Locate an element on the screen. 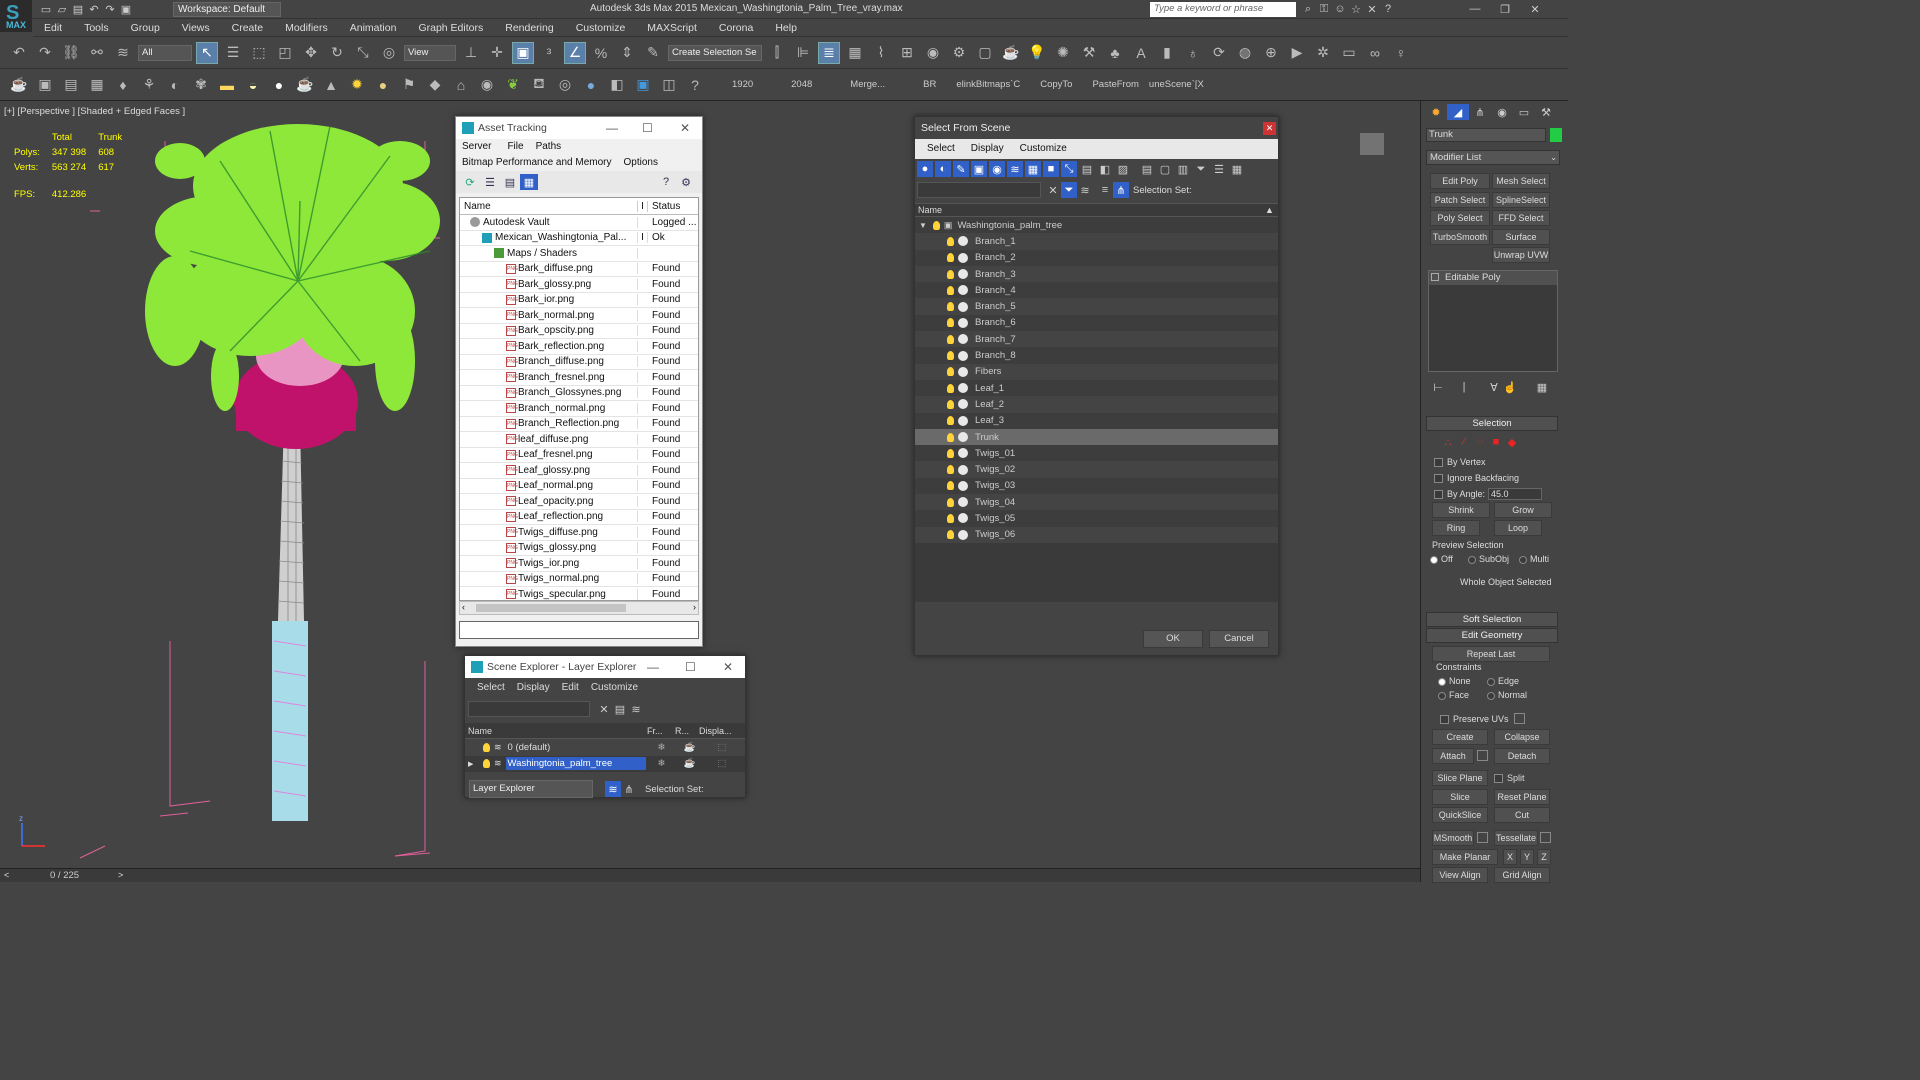 The image size is (1920, 1080). constraint-face-radio: Face is located at coordinates (1453, 695).